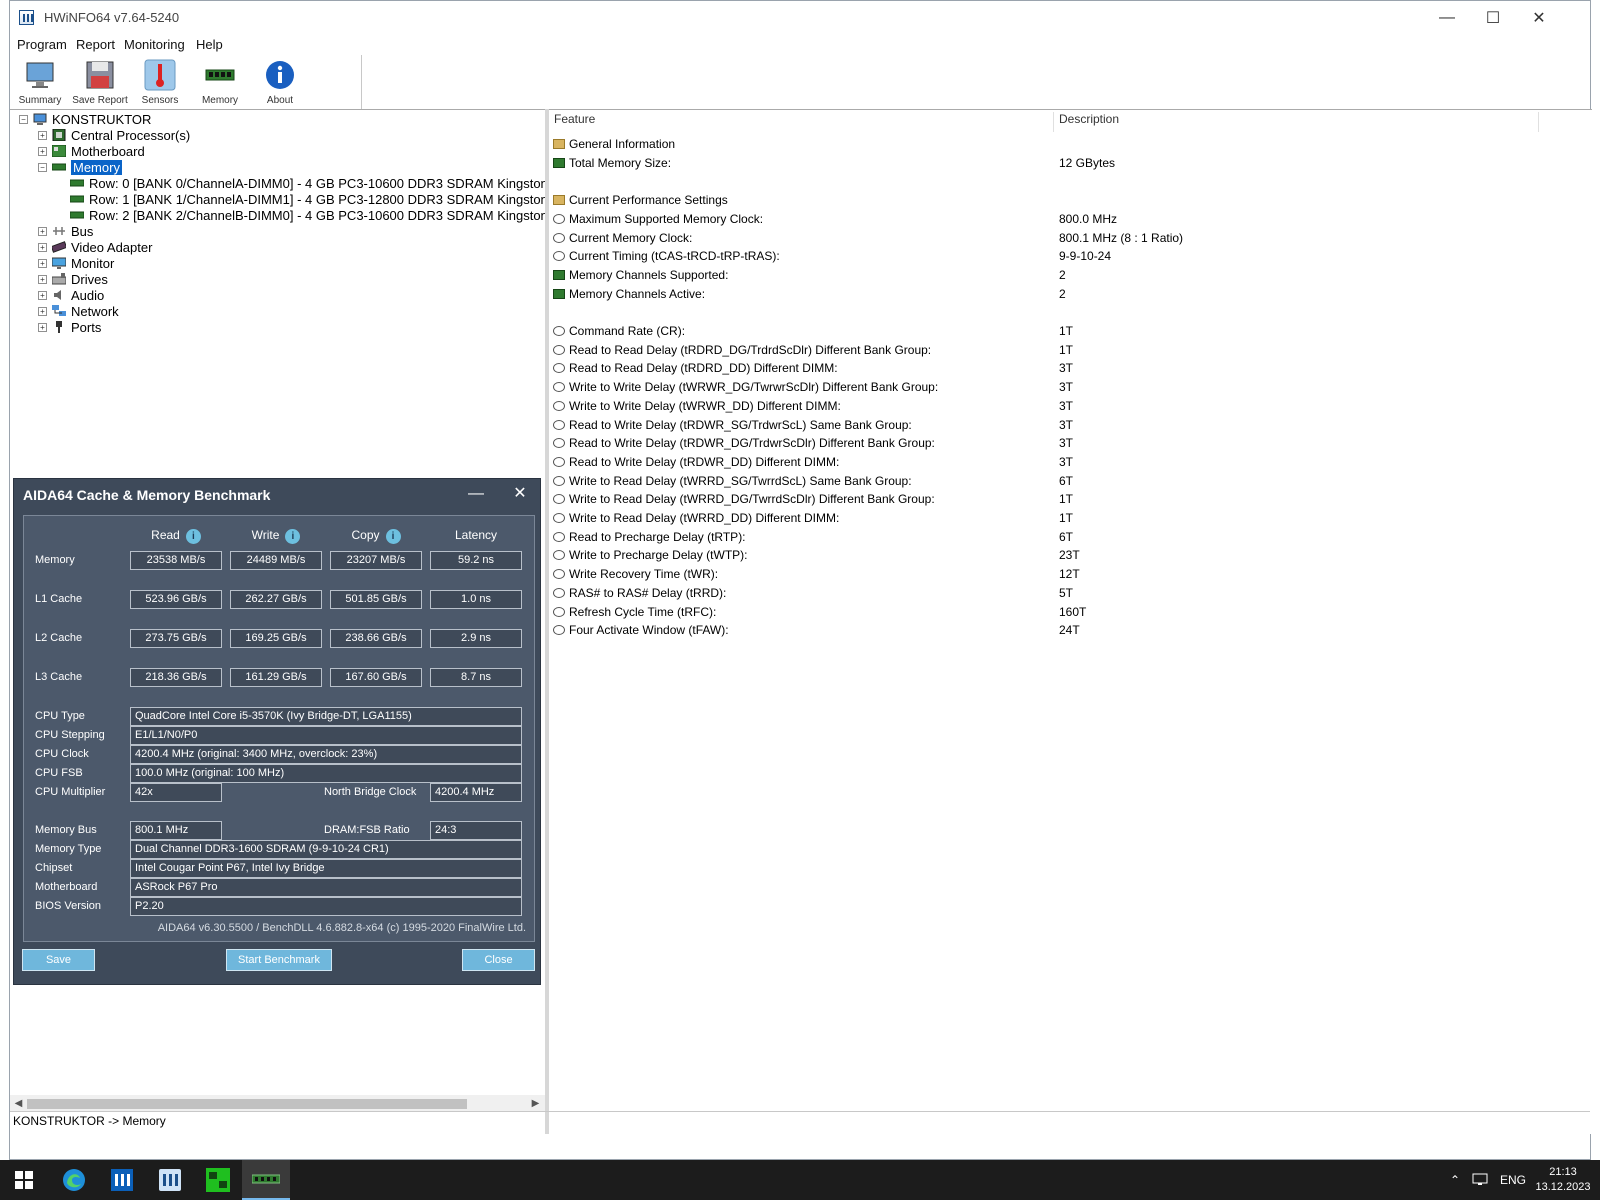 This screenshot has width=1600, height=1200. I want to click on memory-taskbar-button, so click(266, 1180).